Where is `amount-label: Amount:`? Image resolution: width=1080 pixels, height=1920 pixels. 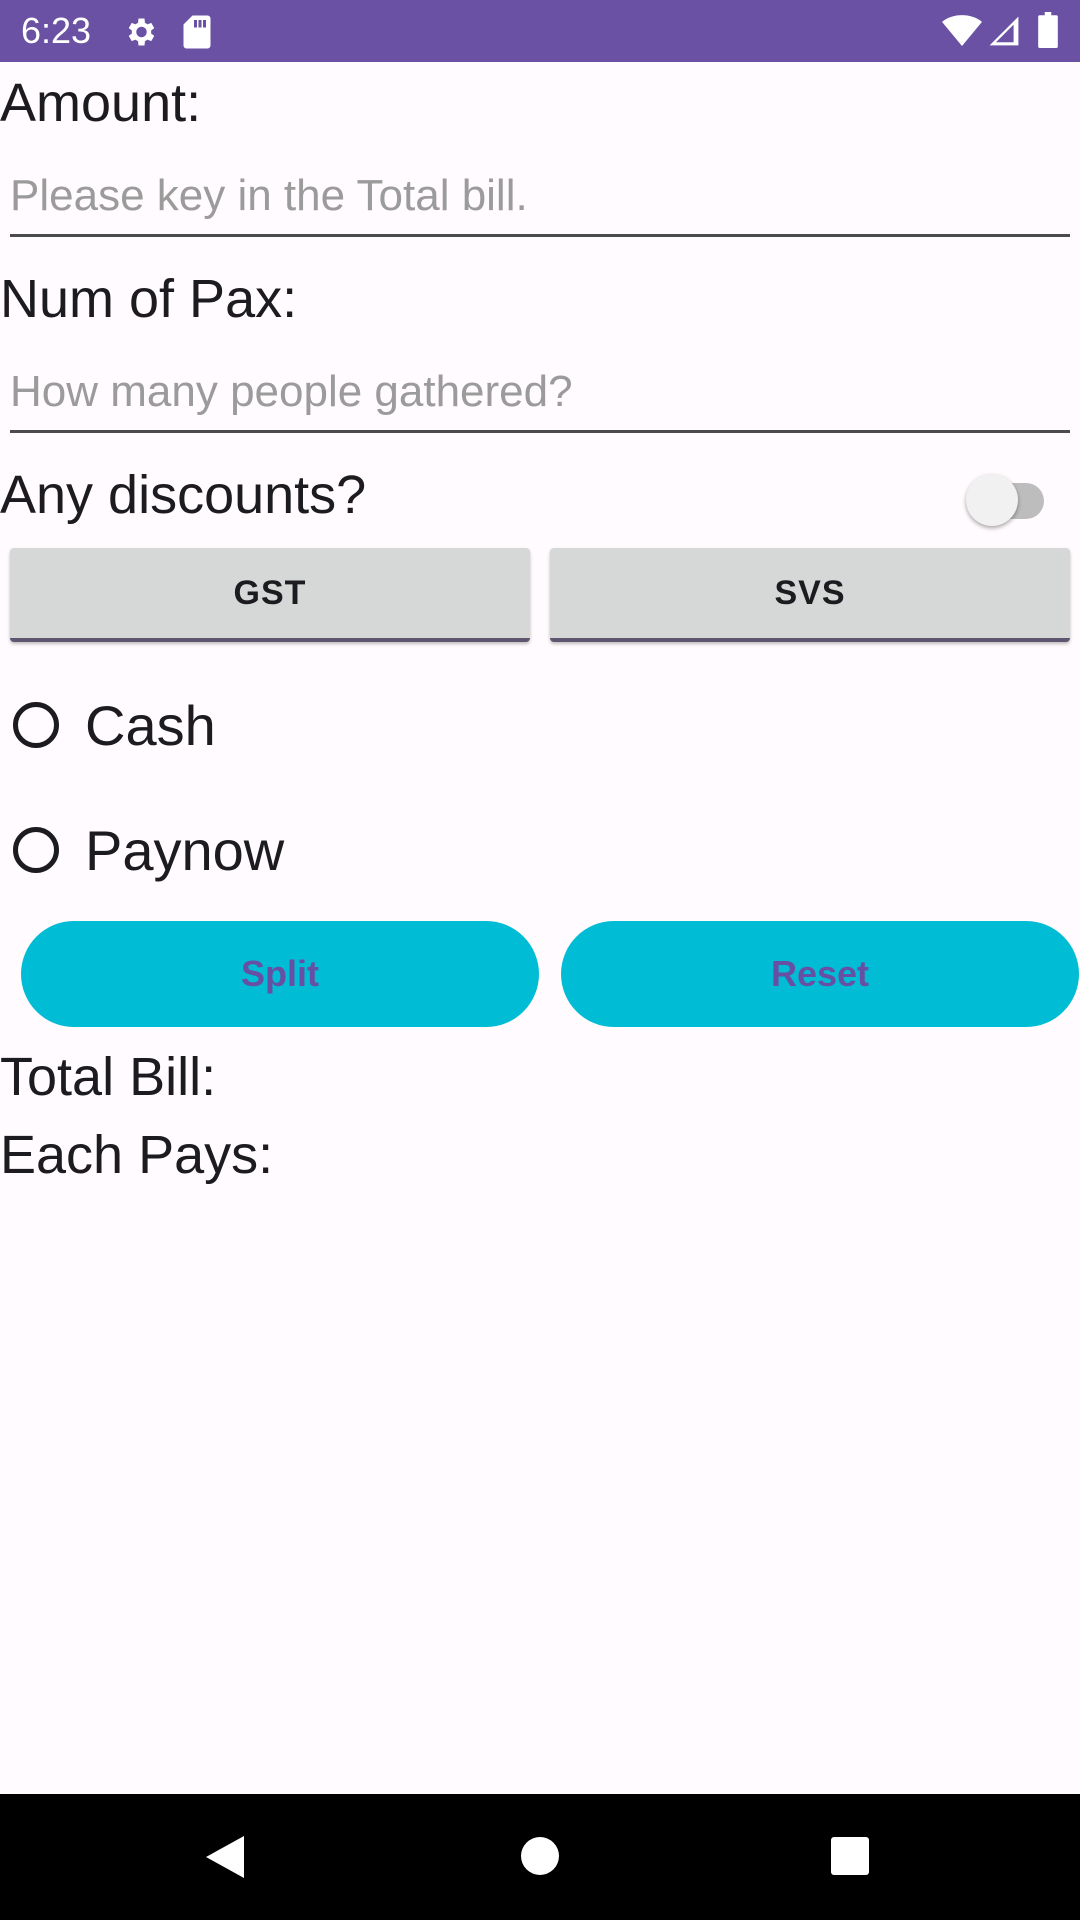 amount-label: Amount: is located at coordinates (101, 103).